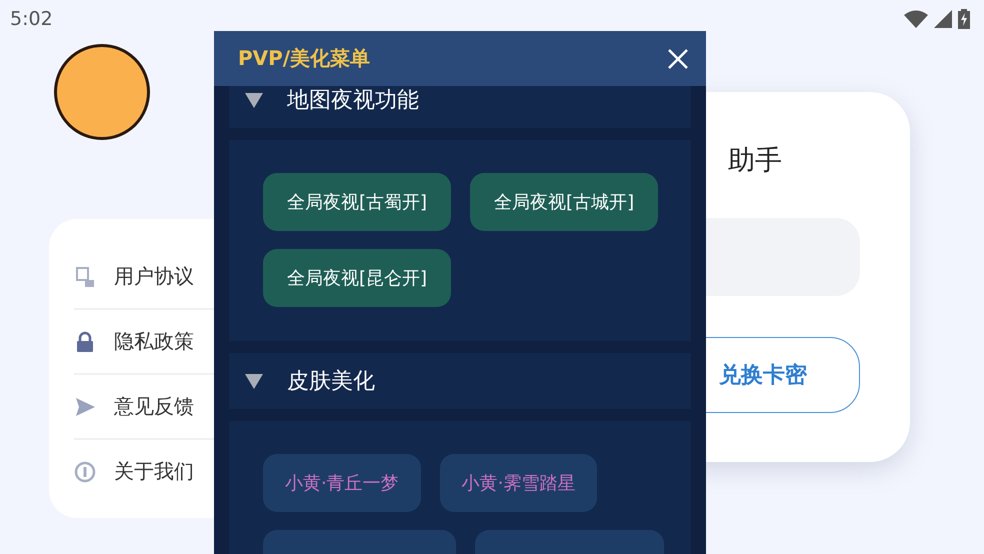  What do you see at coordinates (304, 58) in the screenshot?
I see `panel-title: PVP/美化菜单` at bounding box center [304, 58].